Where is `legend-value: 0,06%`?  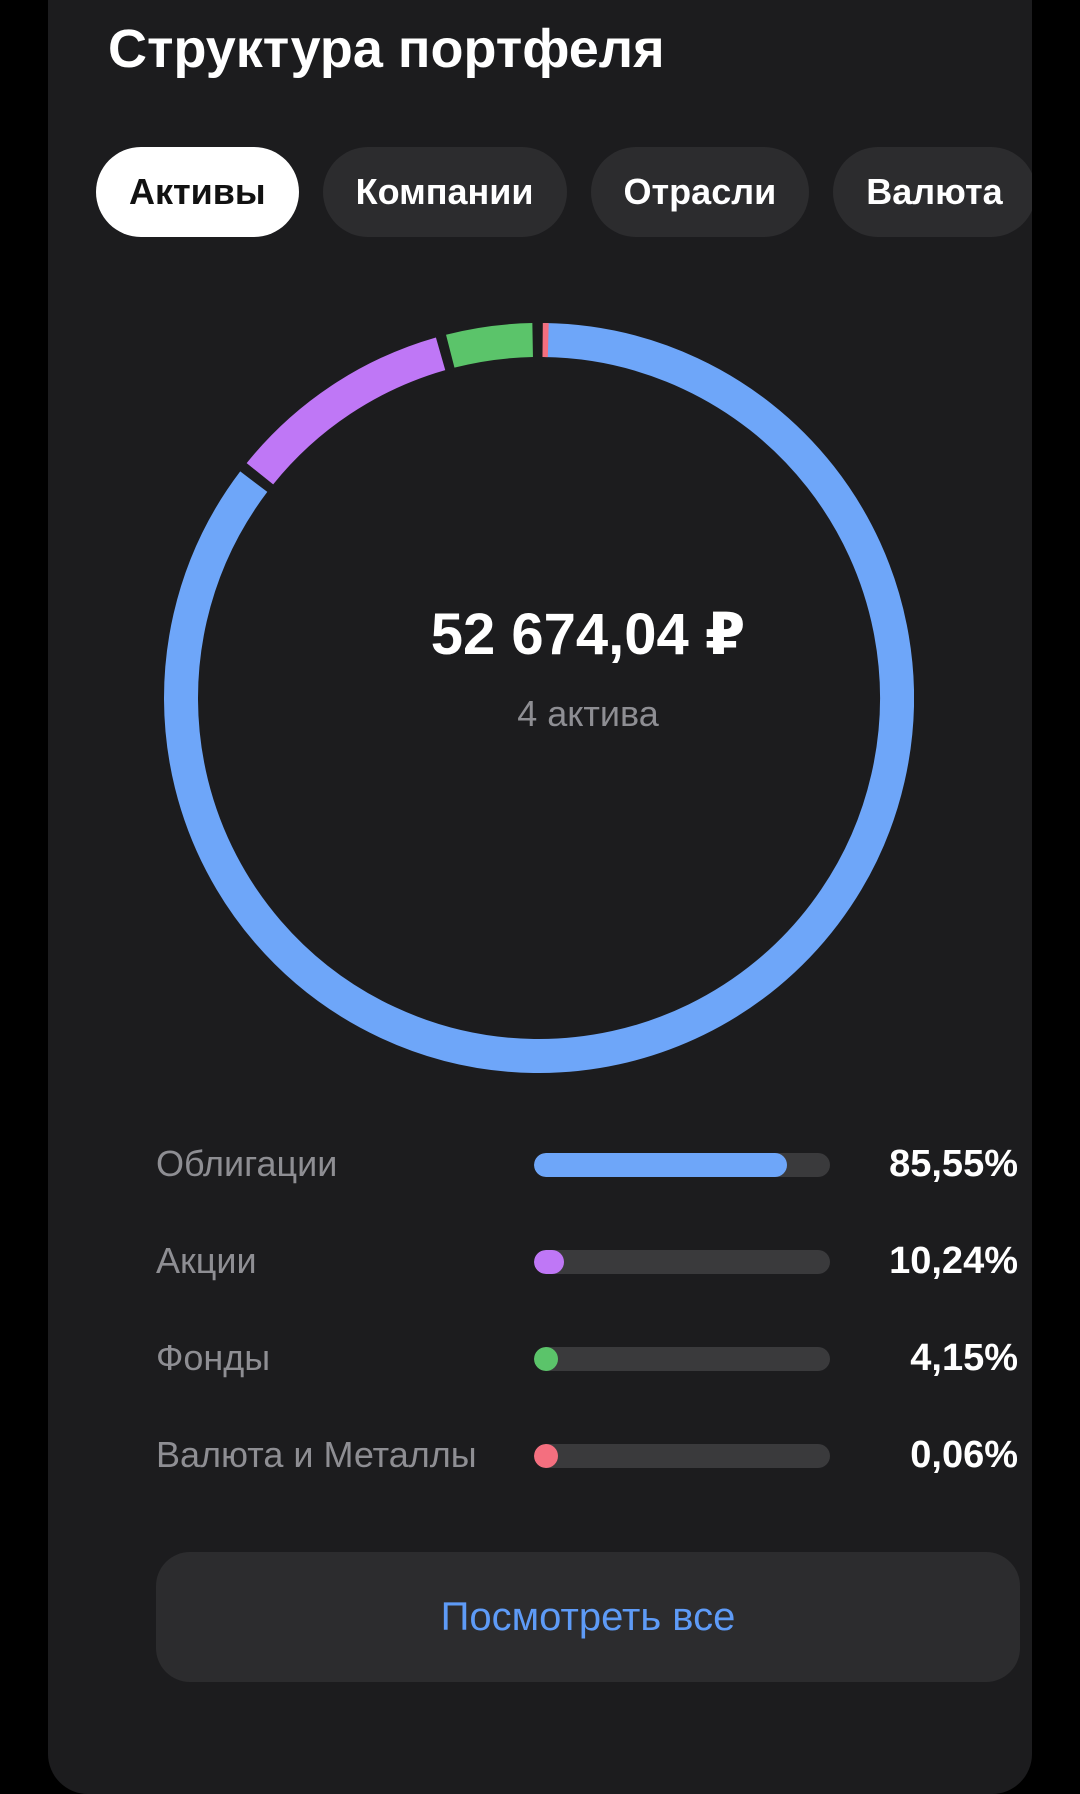
legend-value: 0,06% is located at coordinates (964, 1455).